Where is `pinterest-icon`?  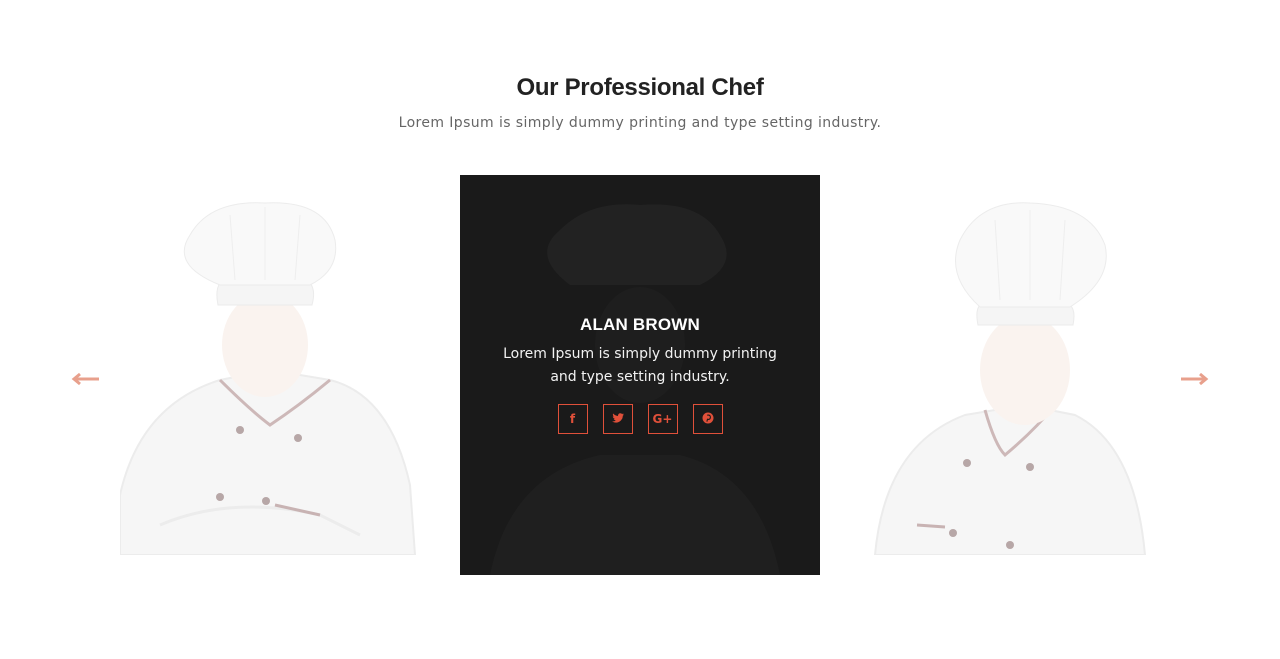 pinterest-icon is located at coordinates (708, 419).